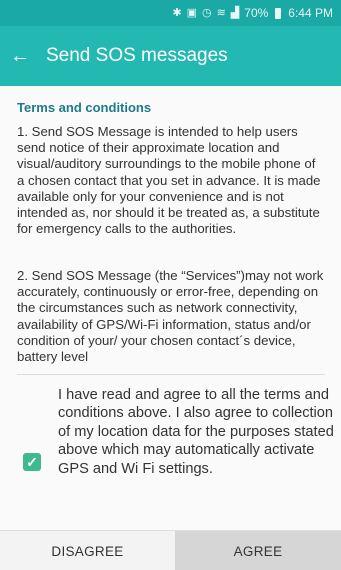 This screenshot has height=570, width=341. What do you see at coordinates (206, 12) in the screenshot?
I see `alarm-icon: ◷` at bounding box center [206, 12].